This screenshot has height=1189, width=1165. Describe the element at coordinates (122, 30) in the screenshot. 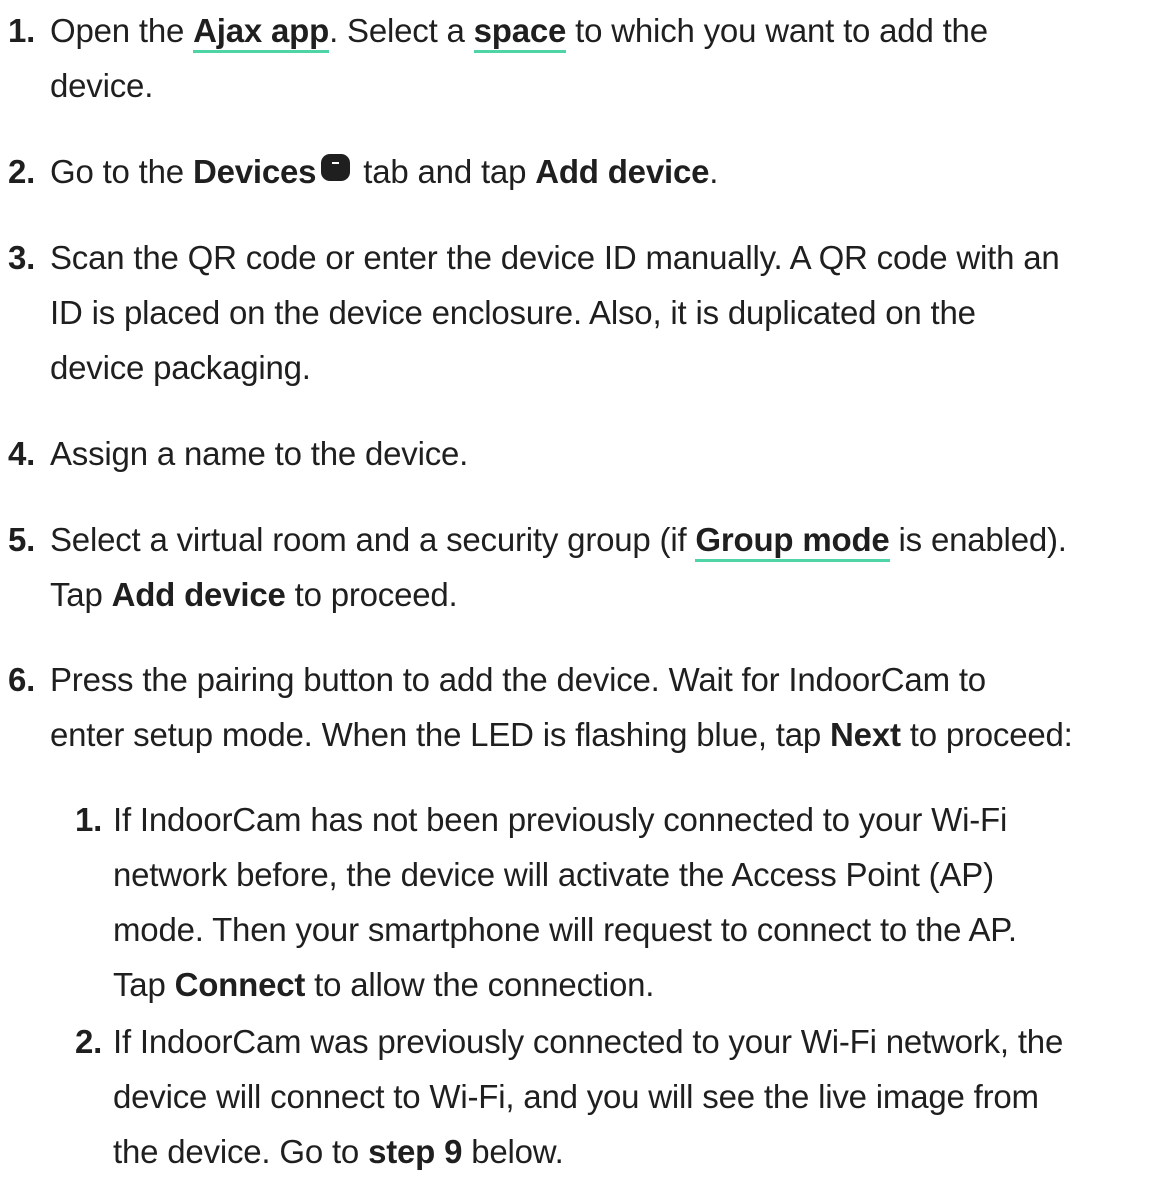

I see `text-segment: Open the` at that location.